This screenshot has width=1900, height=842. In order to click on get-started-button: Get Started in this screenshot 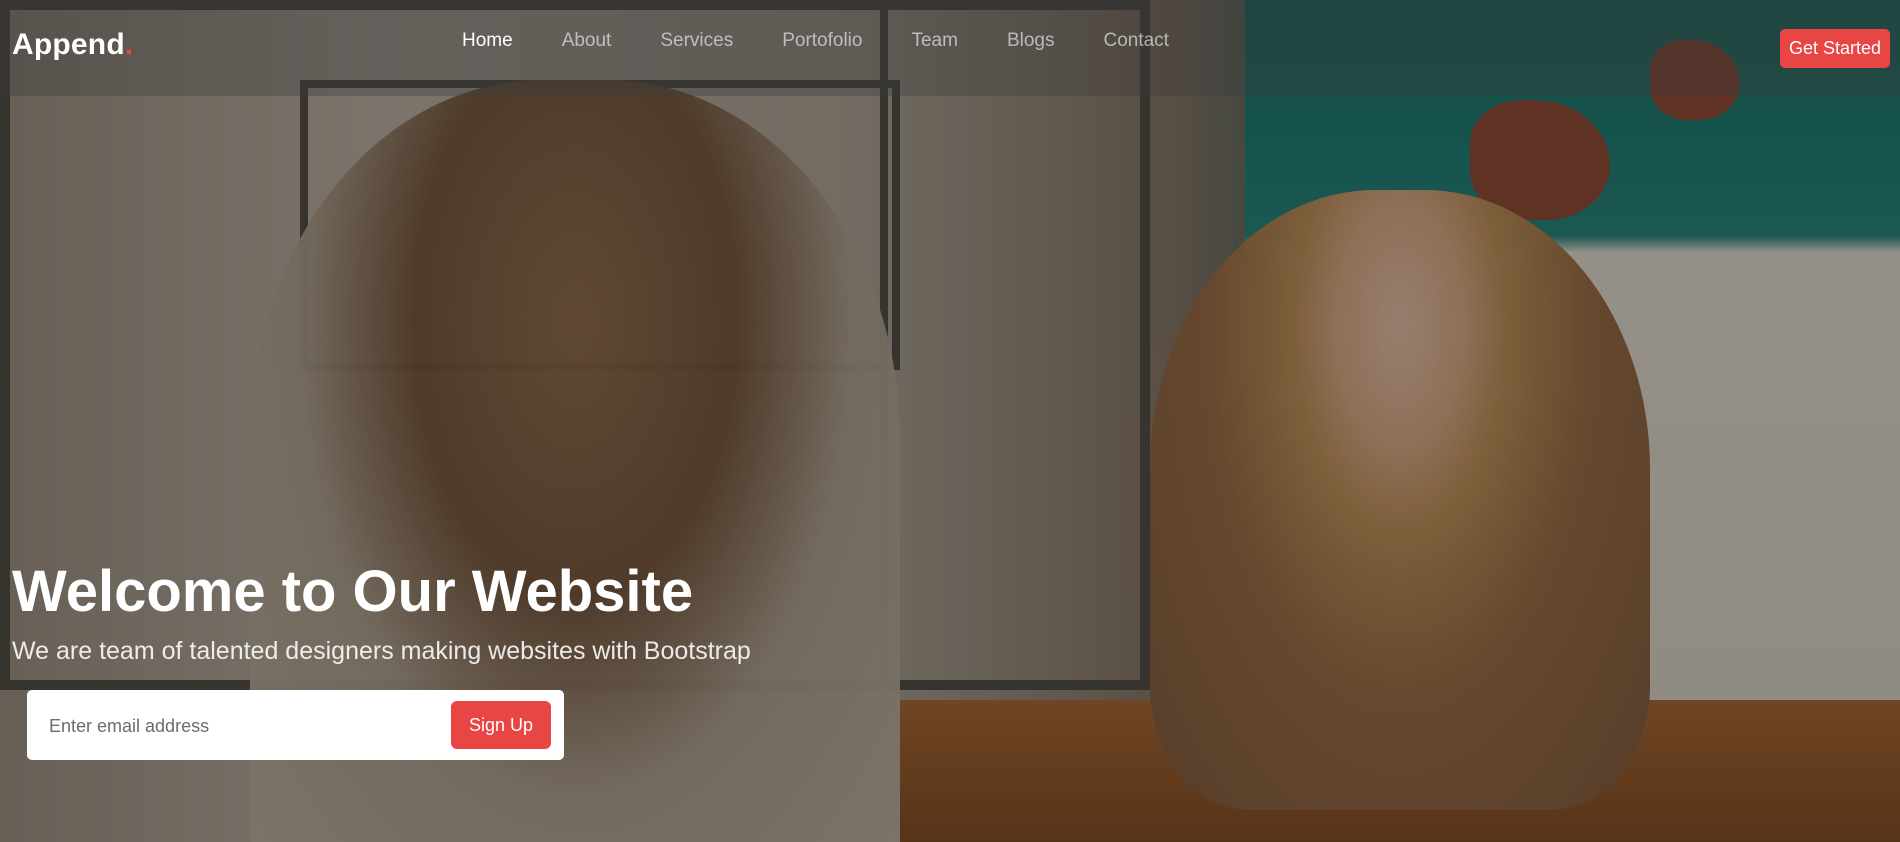, I will do `click(1835, 48)`.